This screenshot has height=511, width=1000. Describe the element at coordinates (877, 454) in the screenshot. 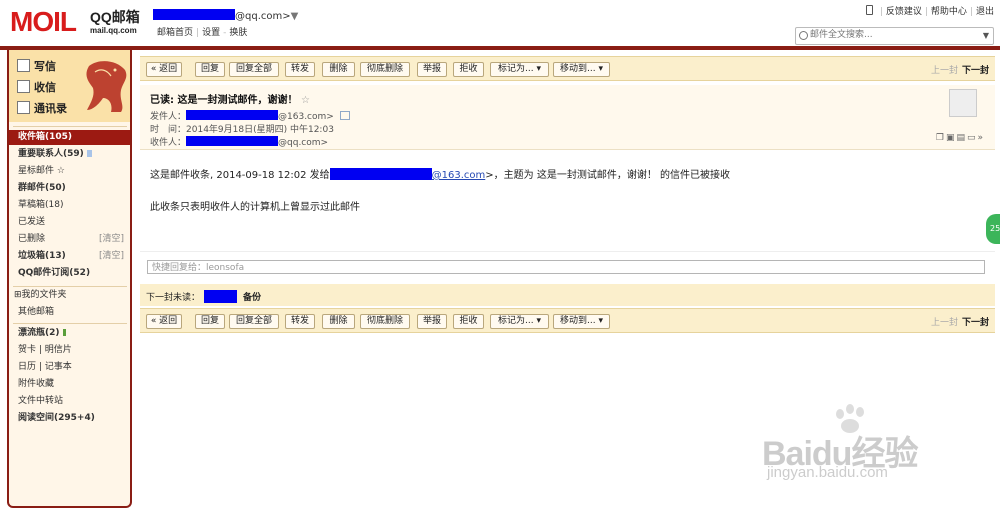

I see `baidu-watermark: Baidu经验 jingyan.baidu.com` at that location.